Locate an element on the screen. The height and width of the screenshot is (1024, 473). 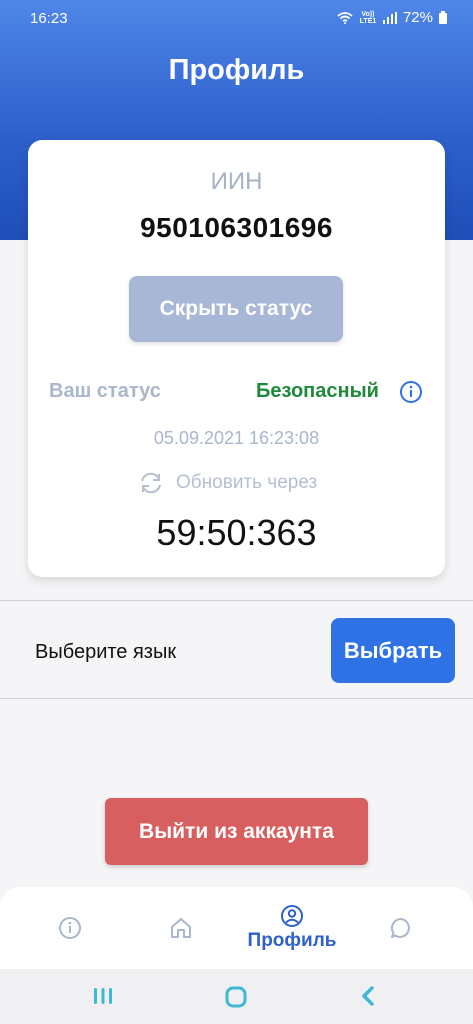
home-button-icon is located at coordinates (236, 997).